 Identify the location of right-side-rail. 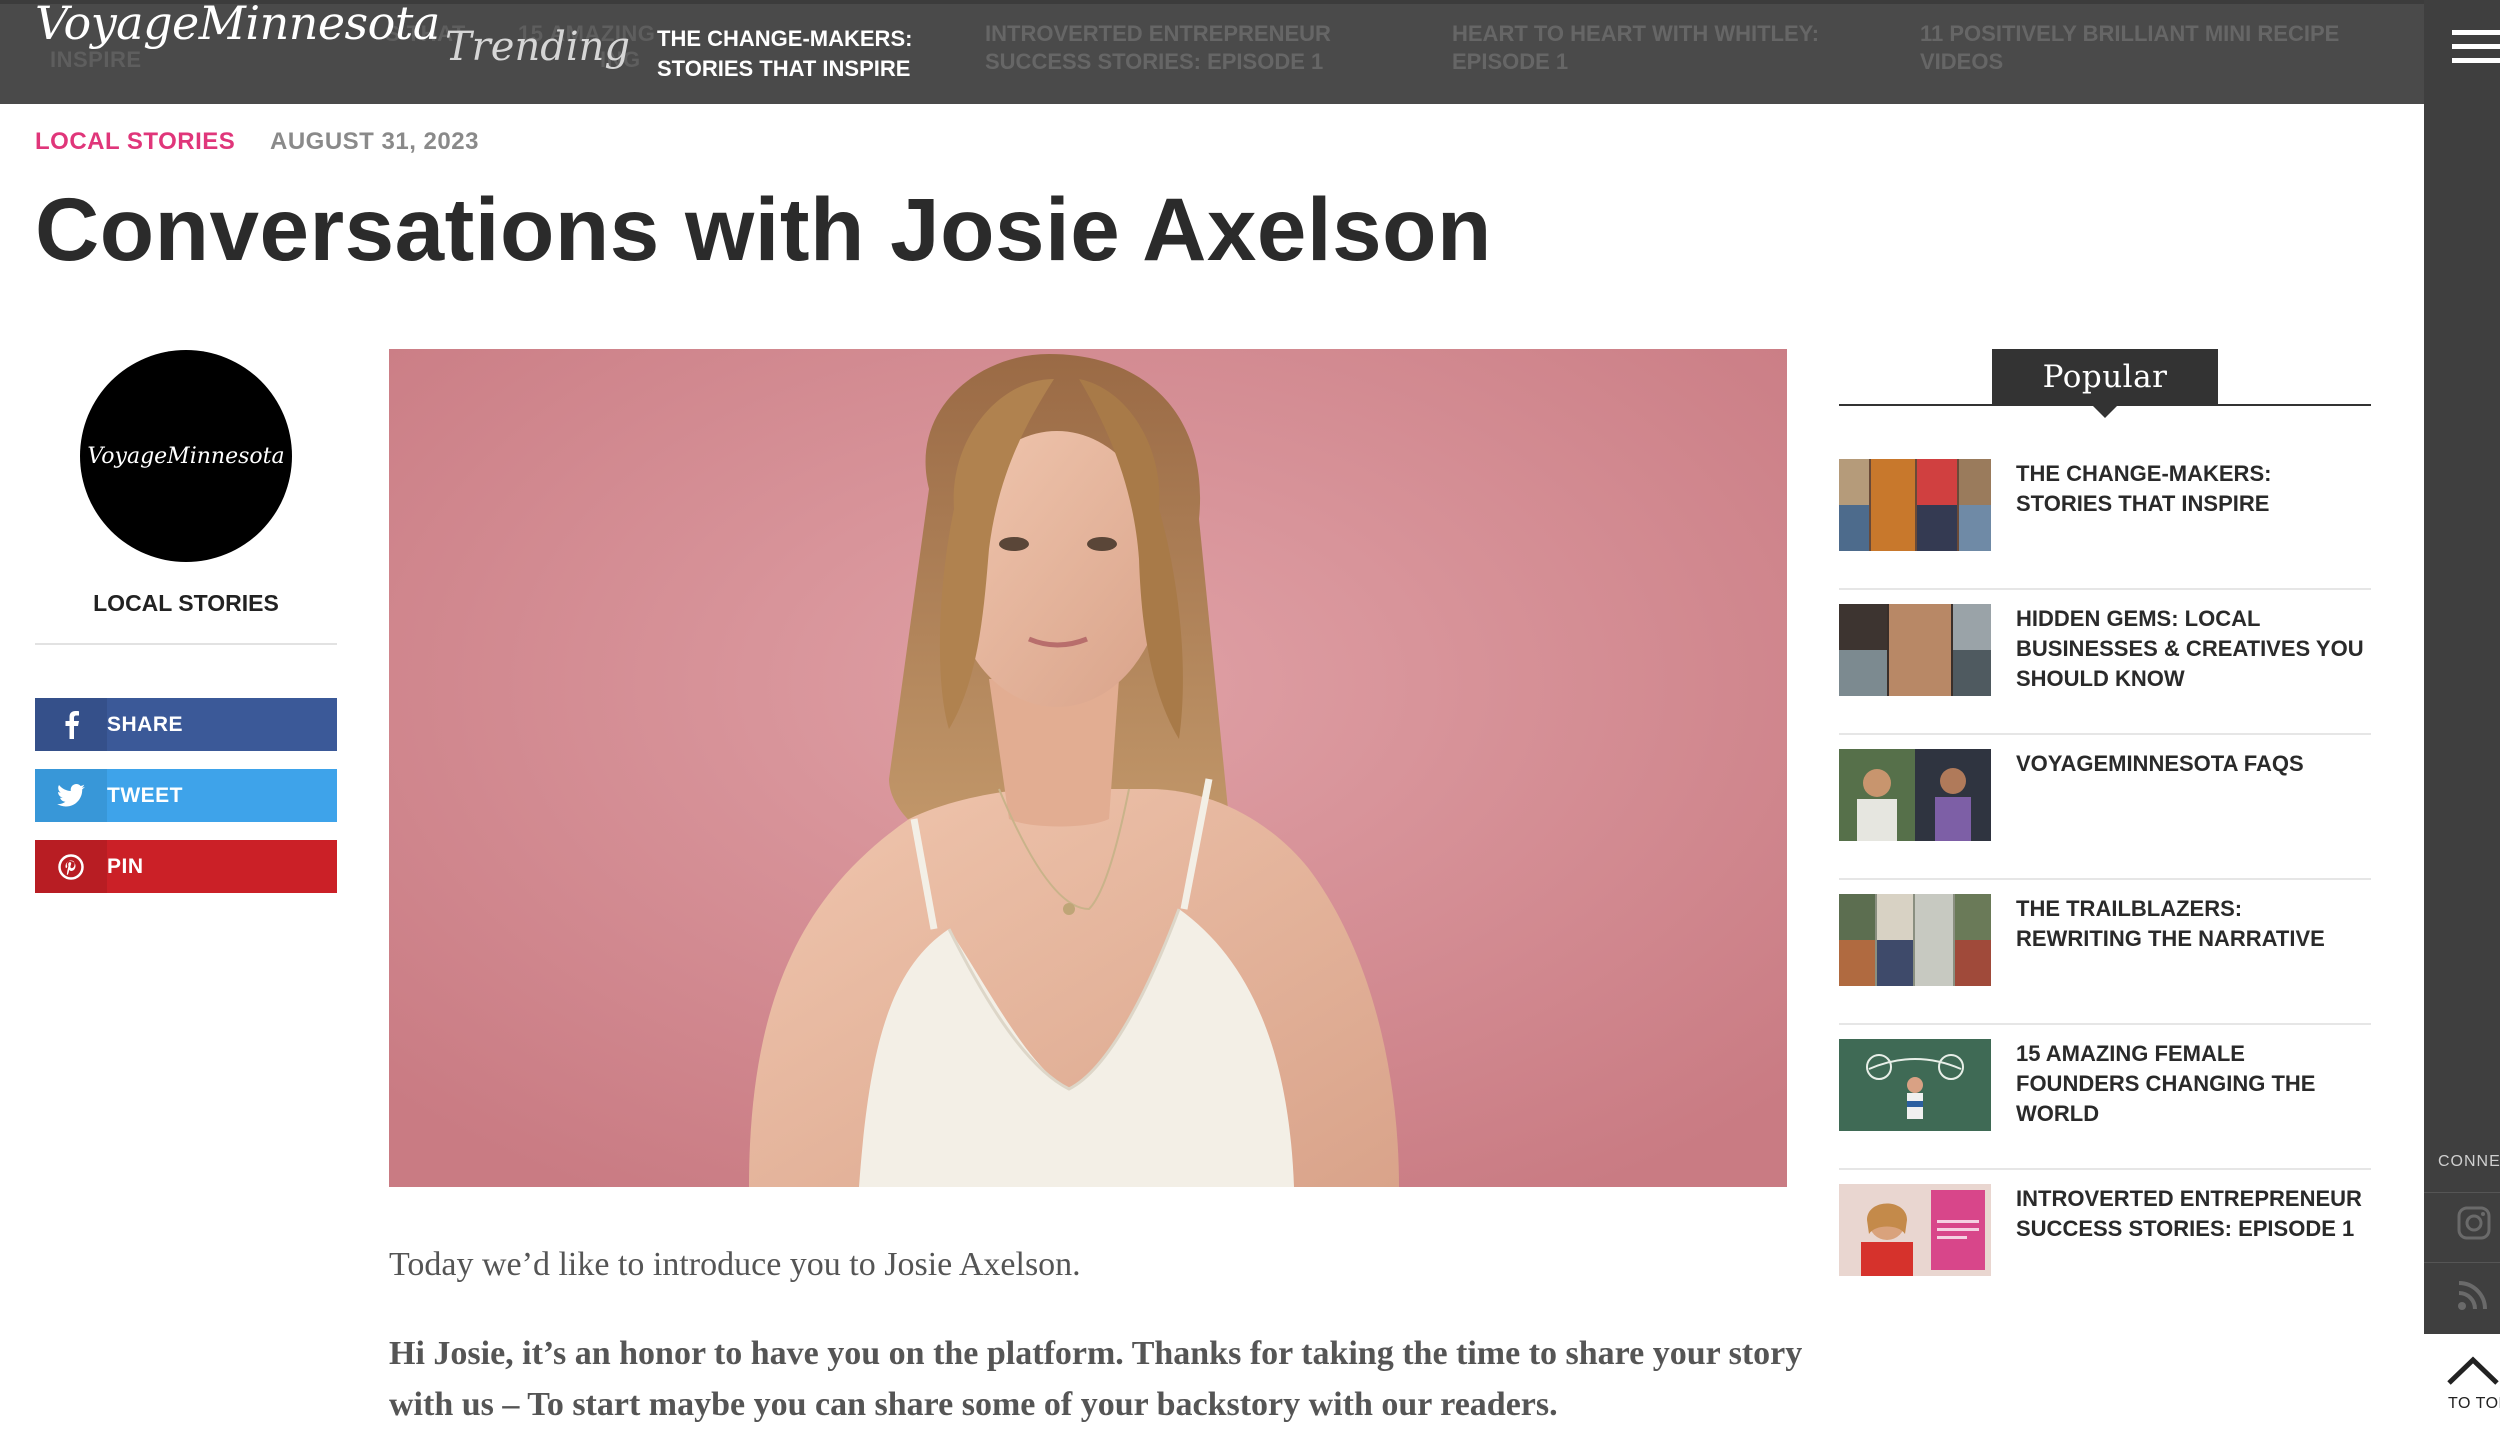
(2462, 667).